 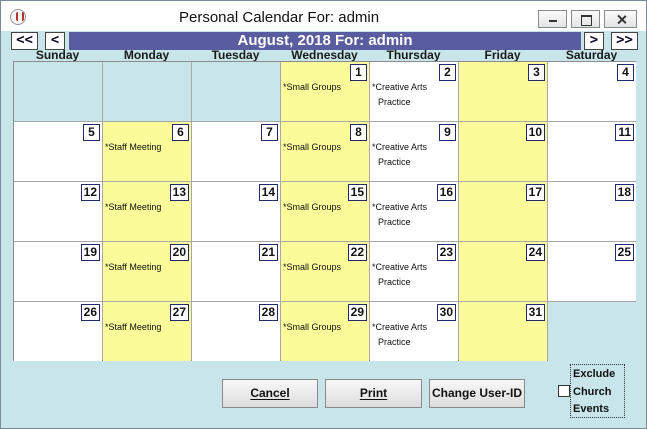 I want to click on day-cell-sunday: 26, so click(x=58, y=331).